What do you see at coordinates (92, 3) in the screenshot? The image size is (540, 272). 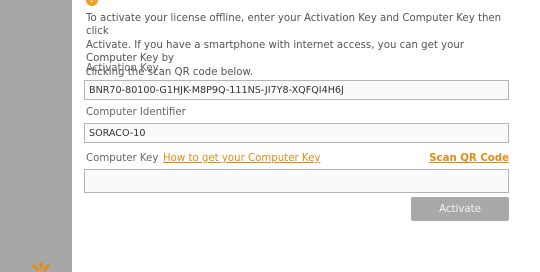 I see `help-icon: ?` at bounding box center [92, 3].